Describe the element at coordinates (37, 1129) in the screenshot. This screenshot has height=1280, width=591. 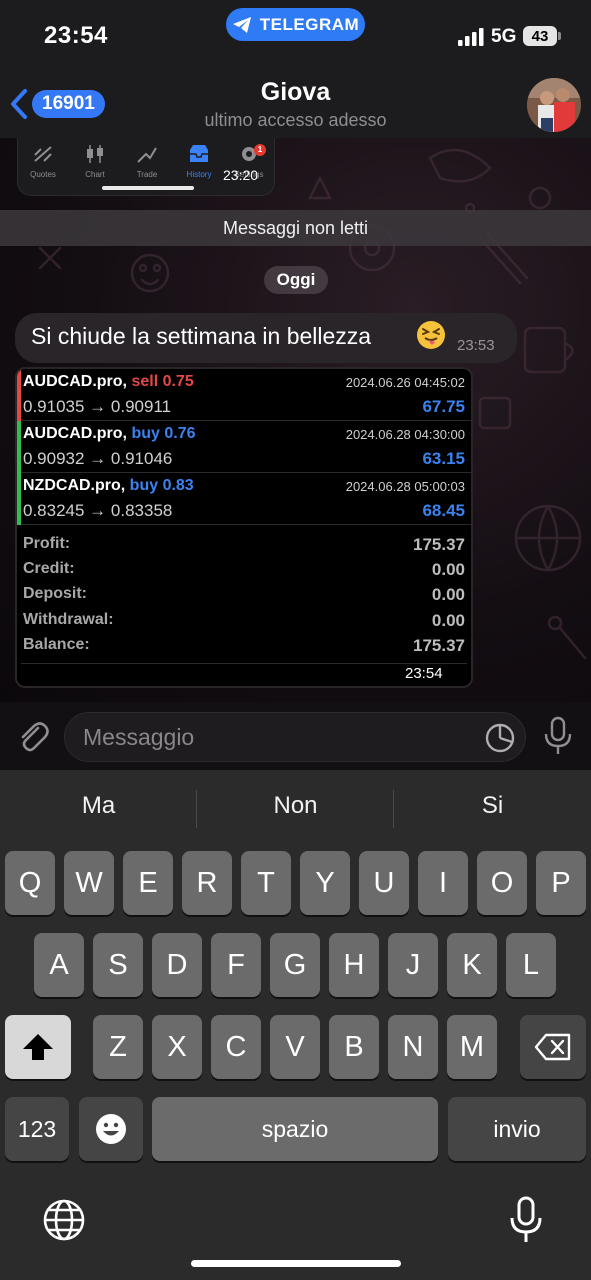
I see `numbers-key: 123` at that location.